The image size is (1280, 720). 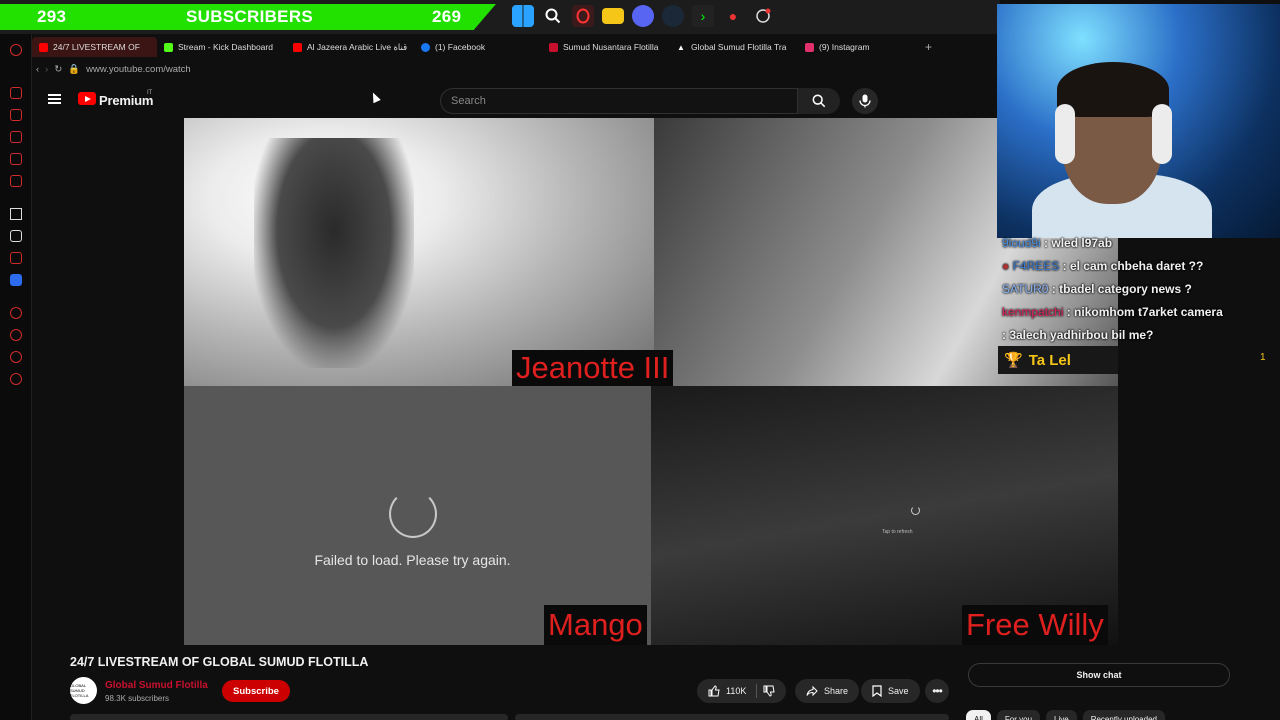 I want to click on tab-instagram: (9) Instagram, so click(x=858, y=47).